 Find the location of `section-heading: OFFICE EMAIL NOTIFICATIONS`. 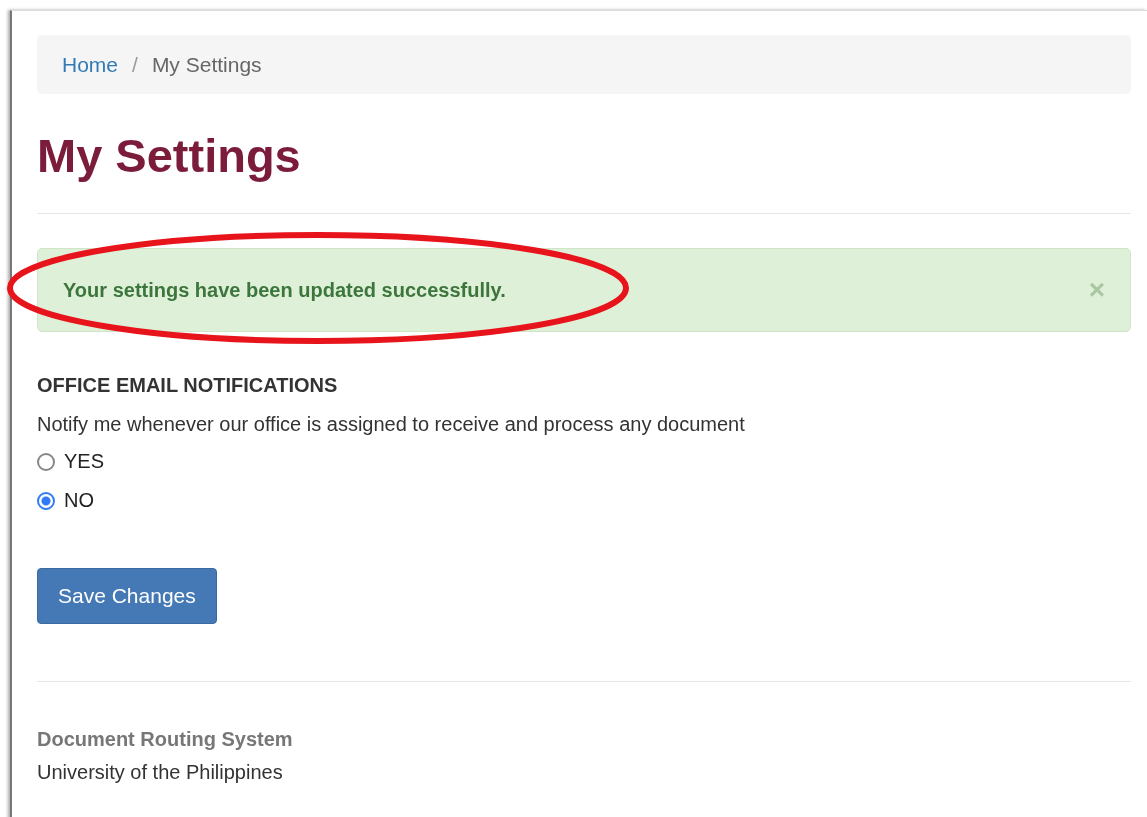

section-heading: OFFICE EMAIL NOTIFICATIONS is located at coordinates (188, 385).